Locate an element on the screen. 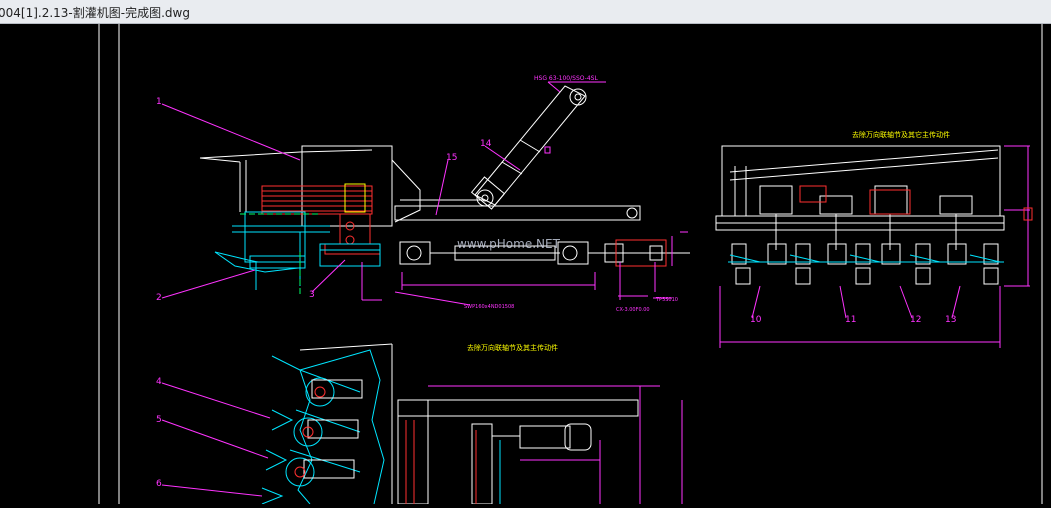 This screenshot has height=508, width=1051. shaft-spec-text: SWP160x4ND01508 is located at coordinates (489, 307).